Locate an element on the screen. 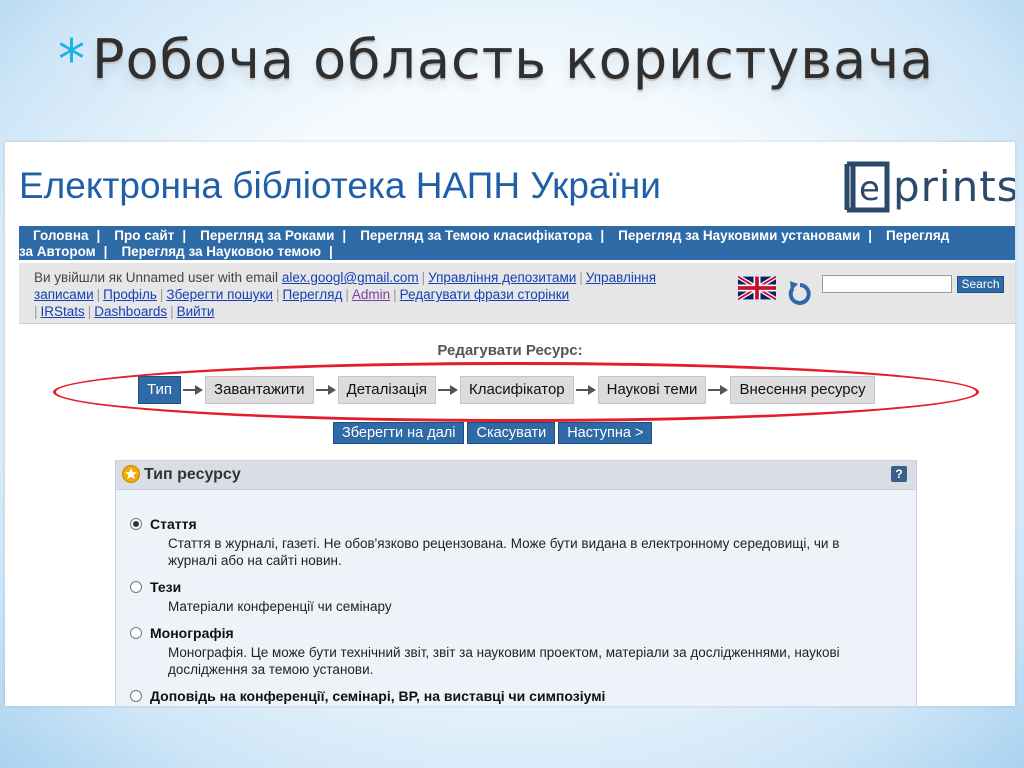 Image resolution: width=1024 pixels, height=768 pixels. eprints-logo-icon: e is located at coordinates (867, 187).